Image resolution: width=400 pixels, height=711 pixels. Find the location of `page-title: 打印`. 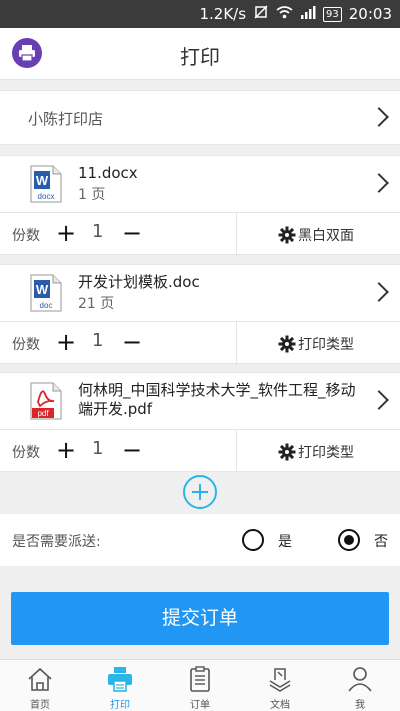

page-title: 打印 is located at coordinates (200, 57).